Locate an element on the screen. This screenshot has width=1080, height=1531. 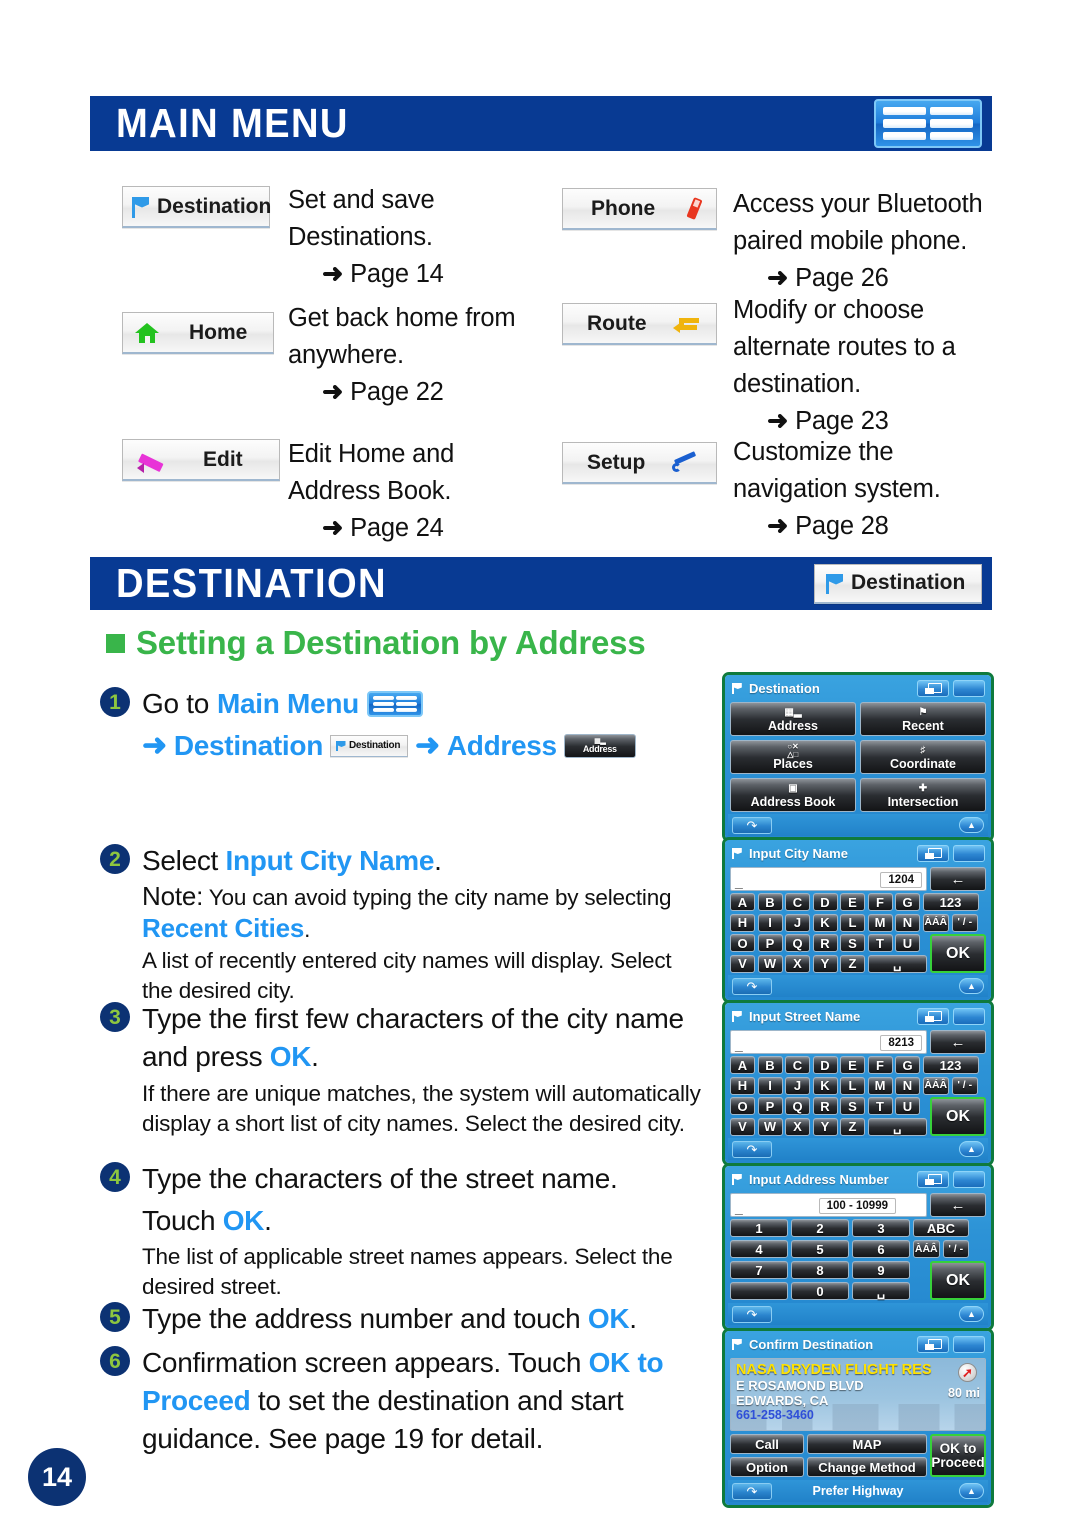
key-z: Z is located at coordinates (852, 963).